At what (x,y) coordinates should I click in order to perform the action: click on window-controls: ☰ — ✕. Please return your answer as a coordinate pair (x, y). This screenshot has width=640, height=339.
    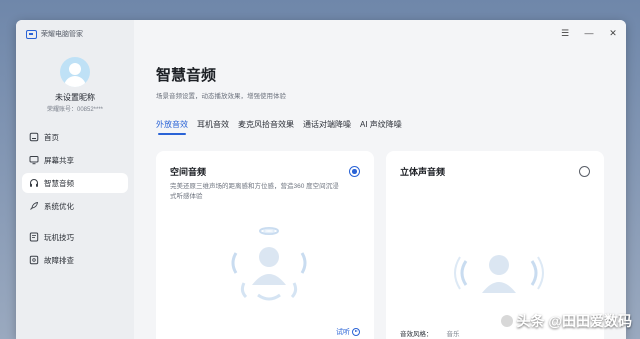
    Looking at the image, I should click on (589, 33).